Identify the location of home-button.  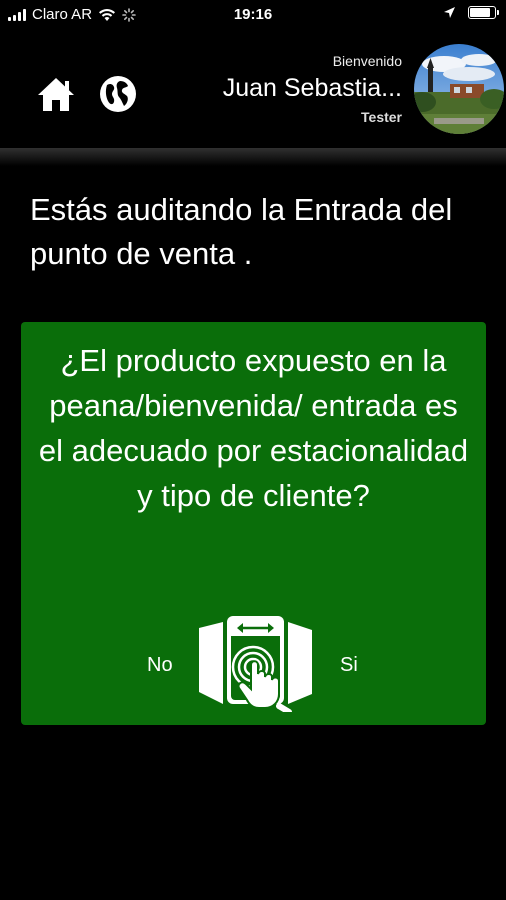
(56, 94).